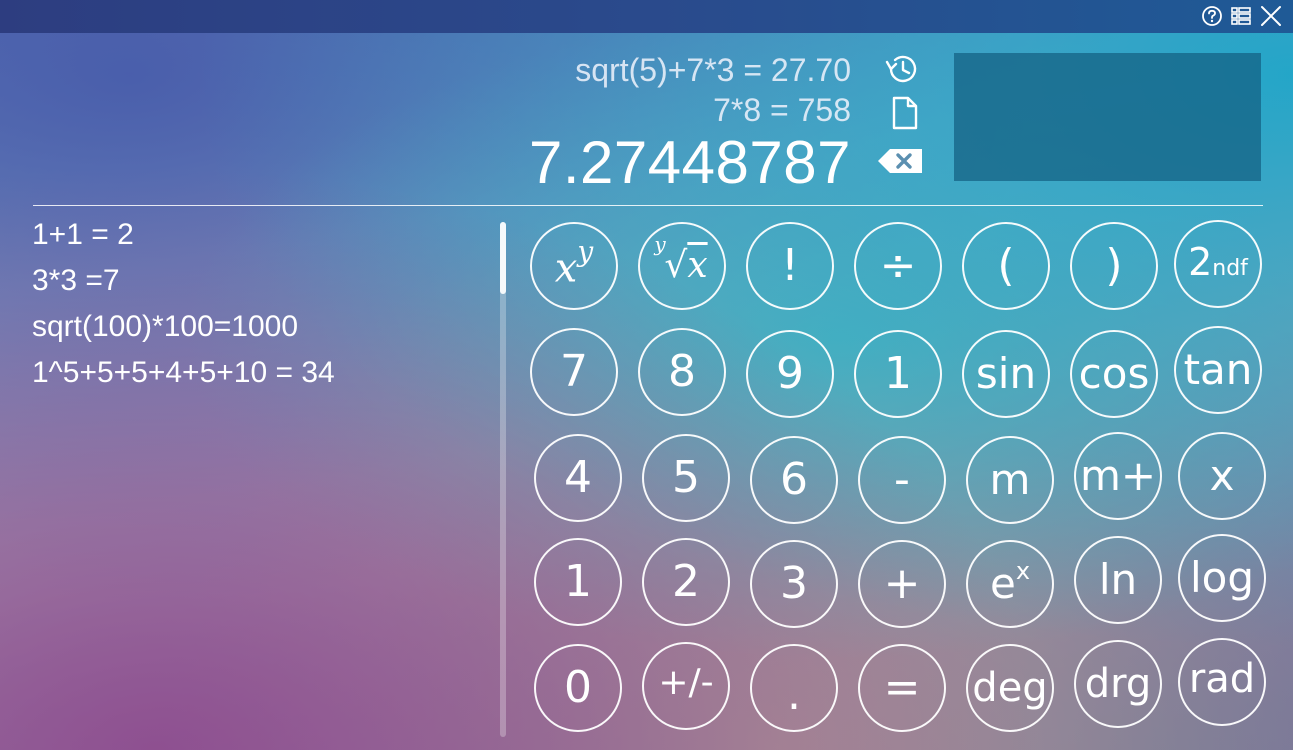 This screenshot has height=750, width=1293. What do you see at coordinates (686, 686) in the screenshot?
I see `key-plus-minus: +/-` at bounding box center [686, 686].